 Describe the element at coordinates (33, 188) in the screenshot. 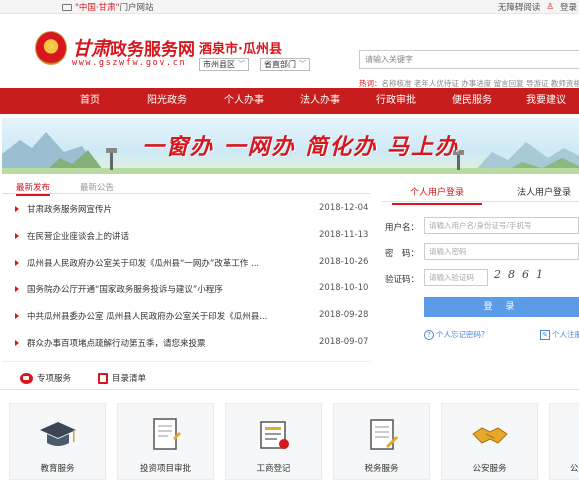

I see `tab-latest-releases: 最新发布` at that location.